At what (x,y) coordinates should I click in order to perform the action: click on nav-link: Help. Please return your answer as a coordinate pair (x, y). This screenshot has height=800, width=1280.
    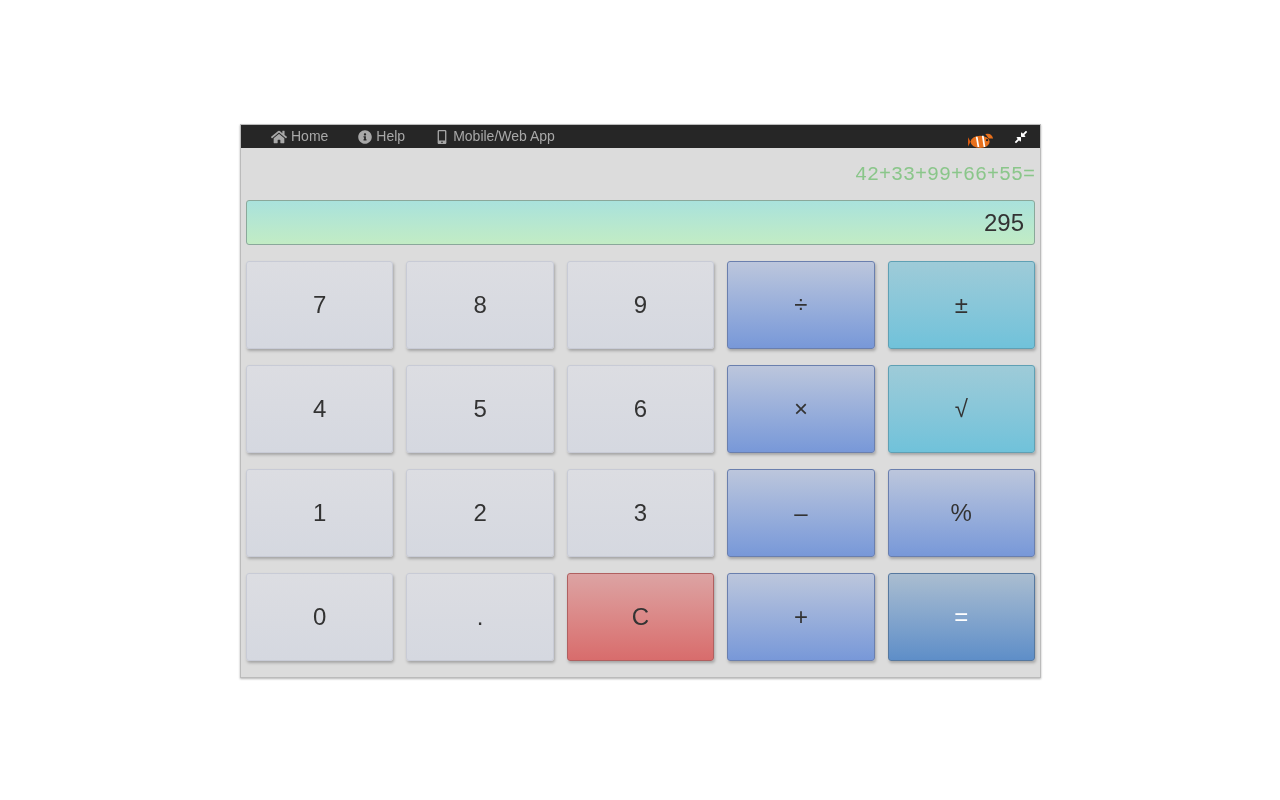
    Looking at the image, I should click on (382, 136).